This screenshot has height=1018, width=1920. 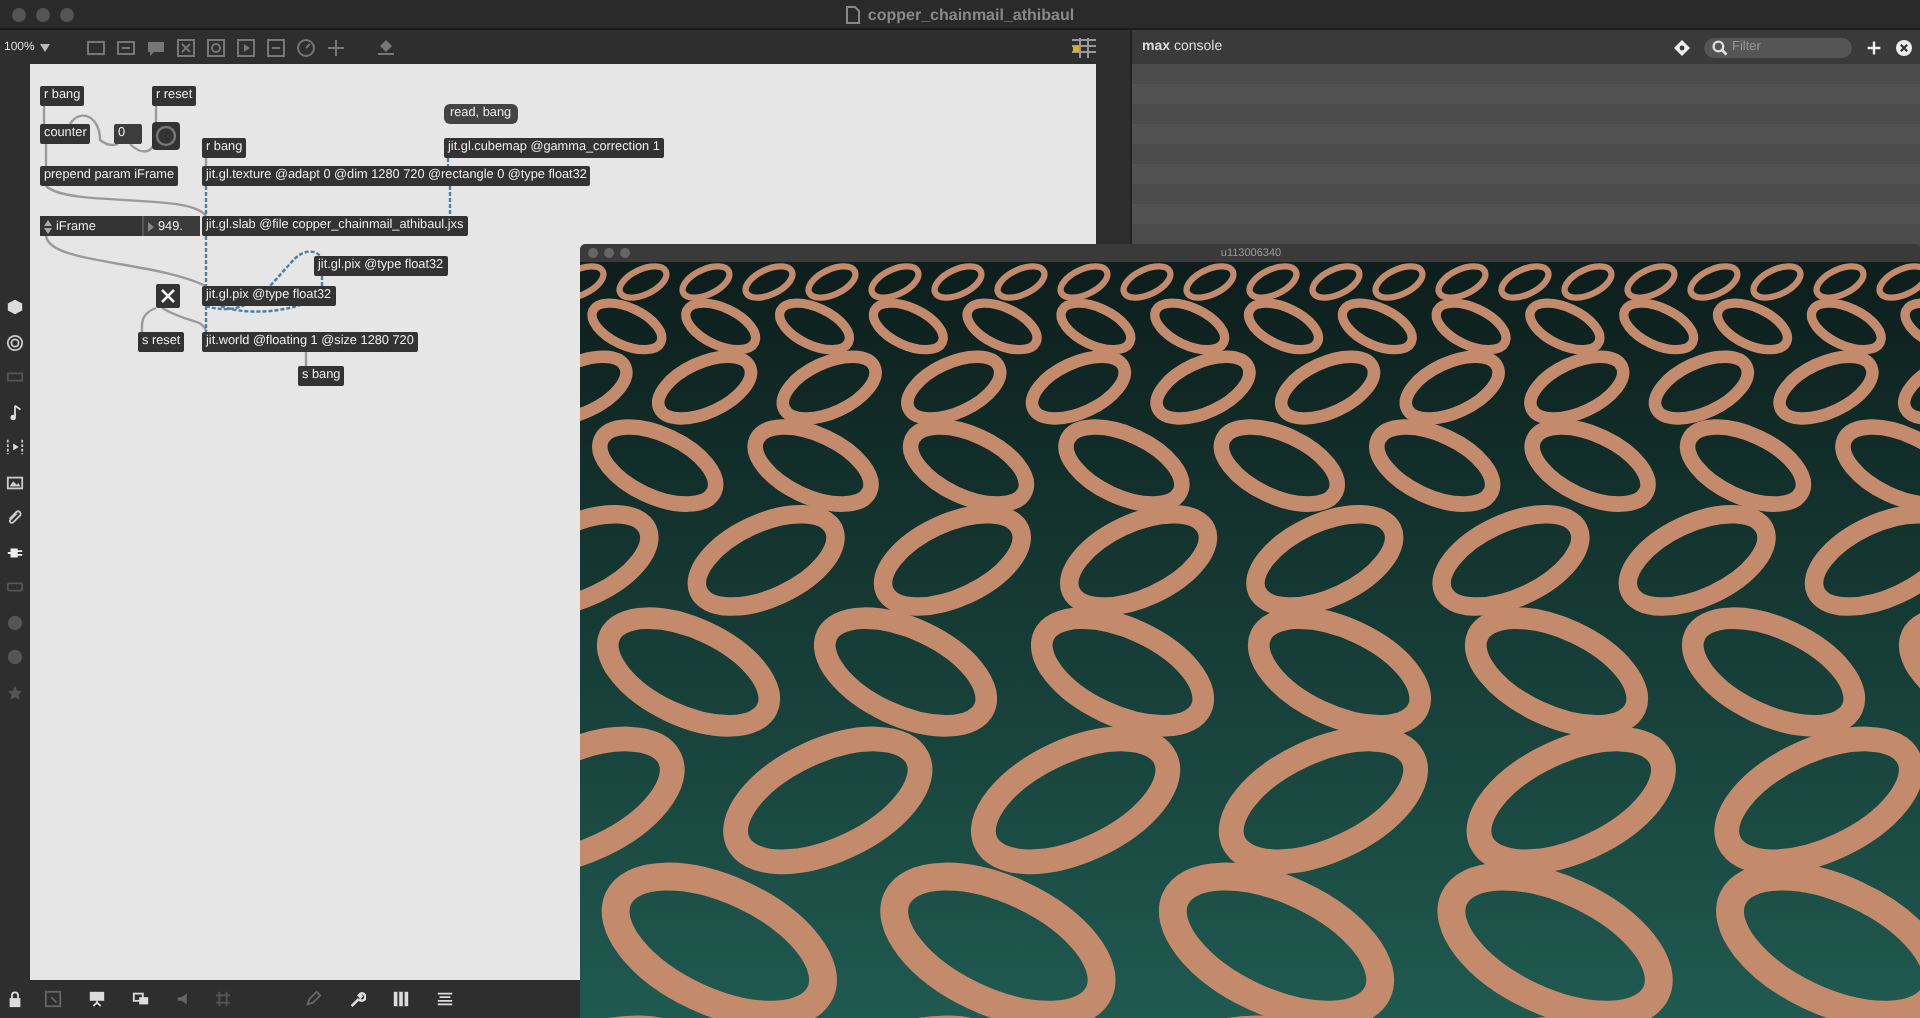 I want to click on windows-icon, so click(x=141, y=999).